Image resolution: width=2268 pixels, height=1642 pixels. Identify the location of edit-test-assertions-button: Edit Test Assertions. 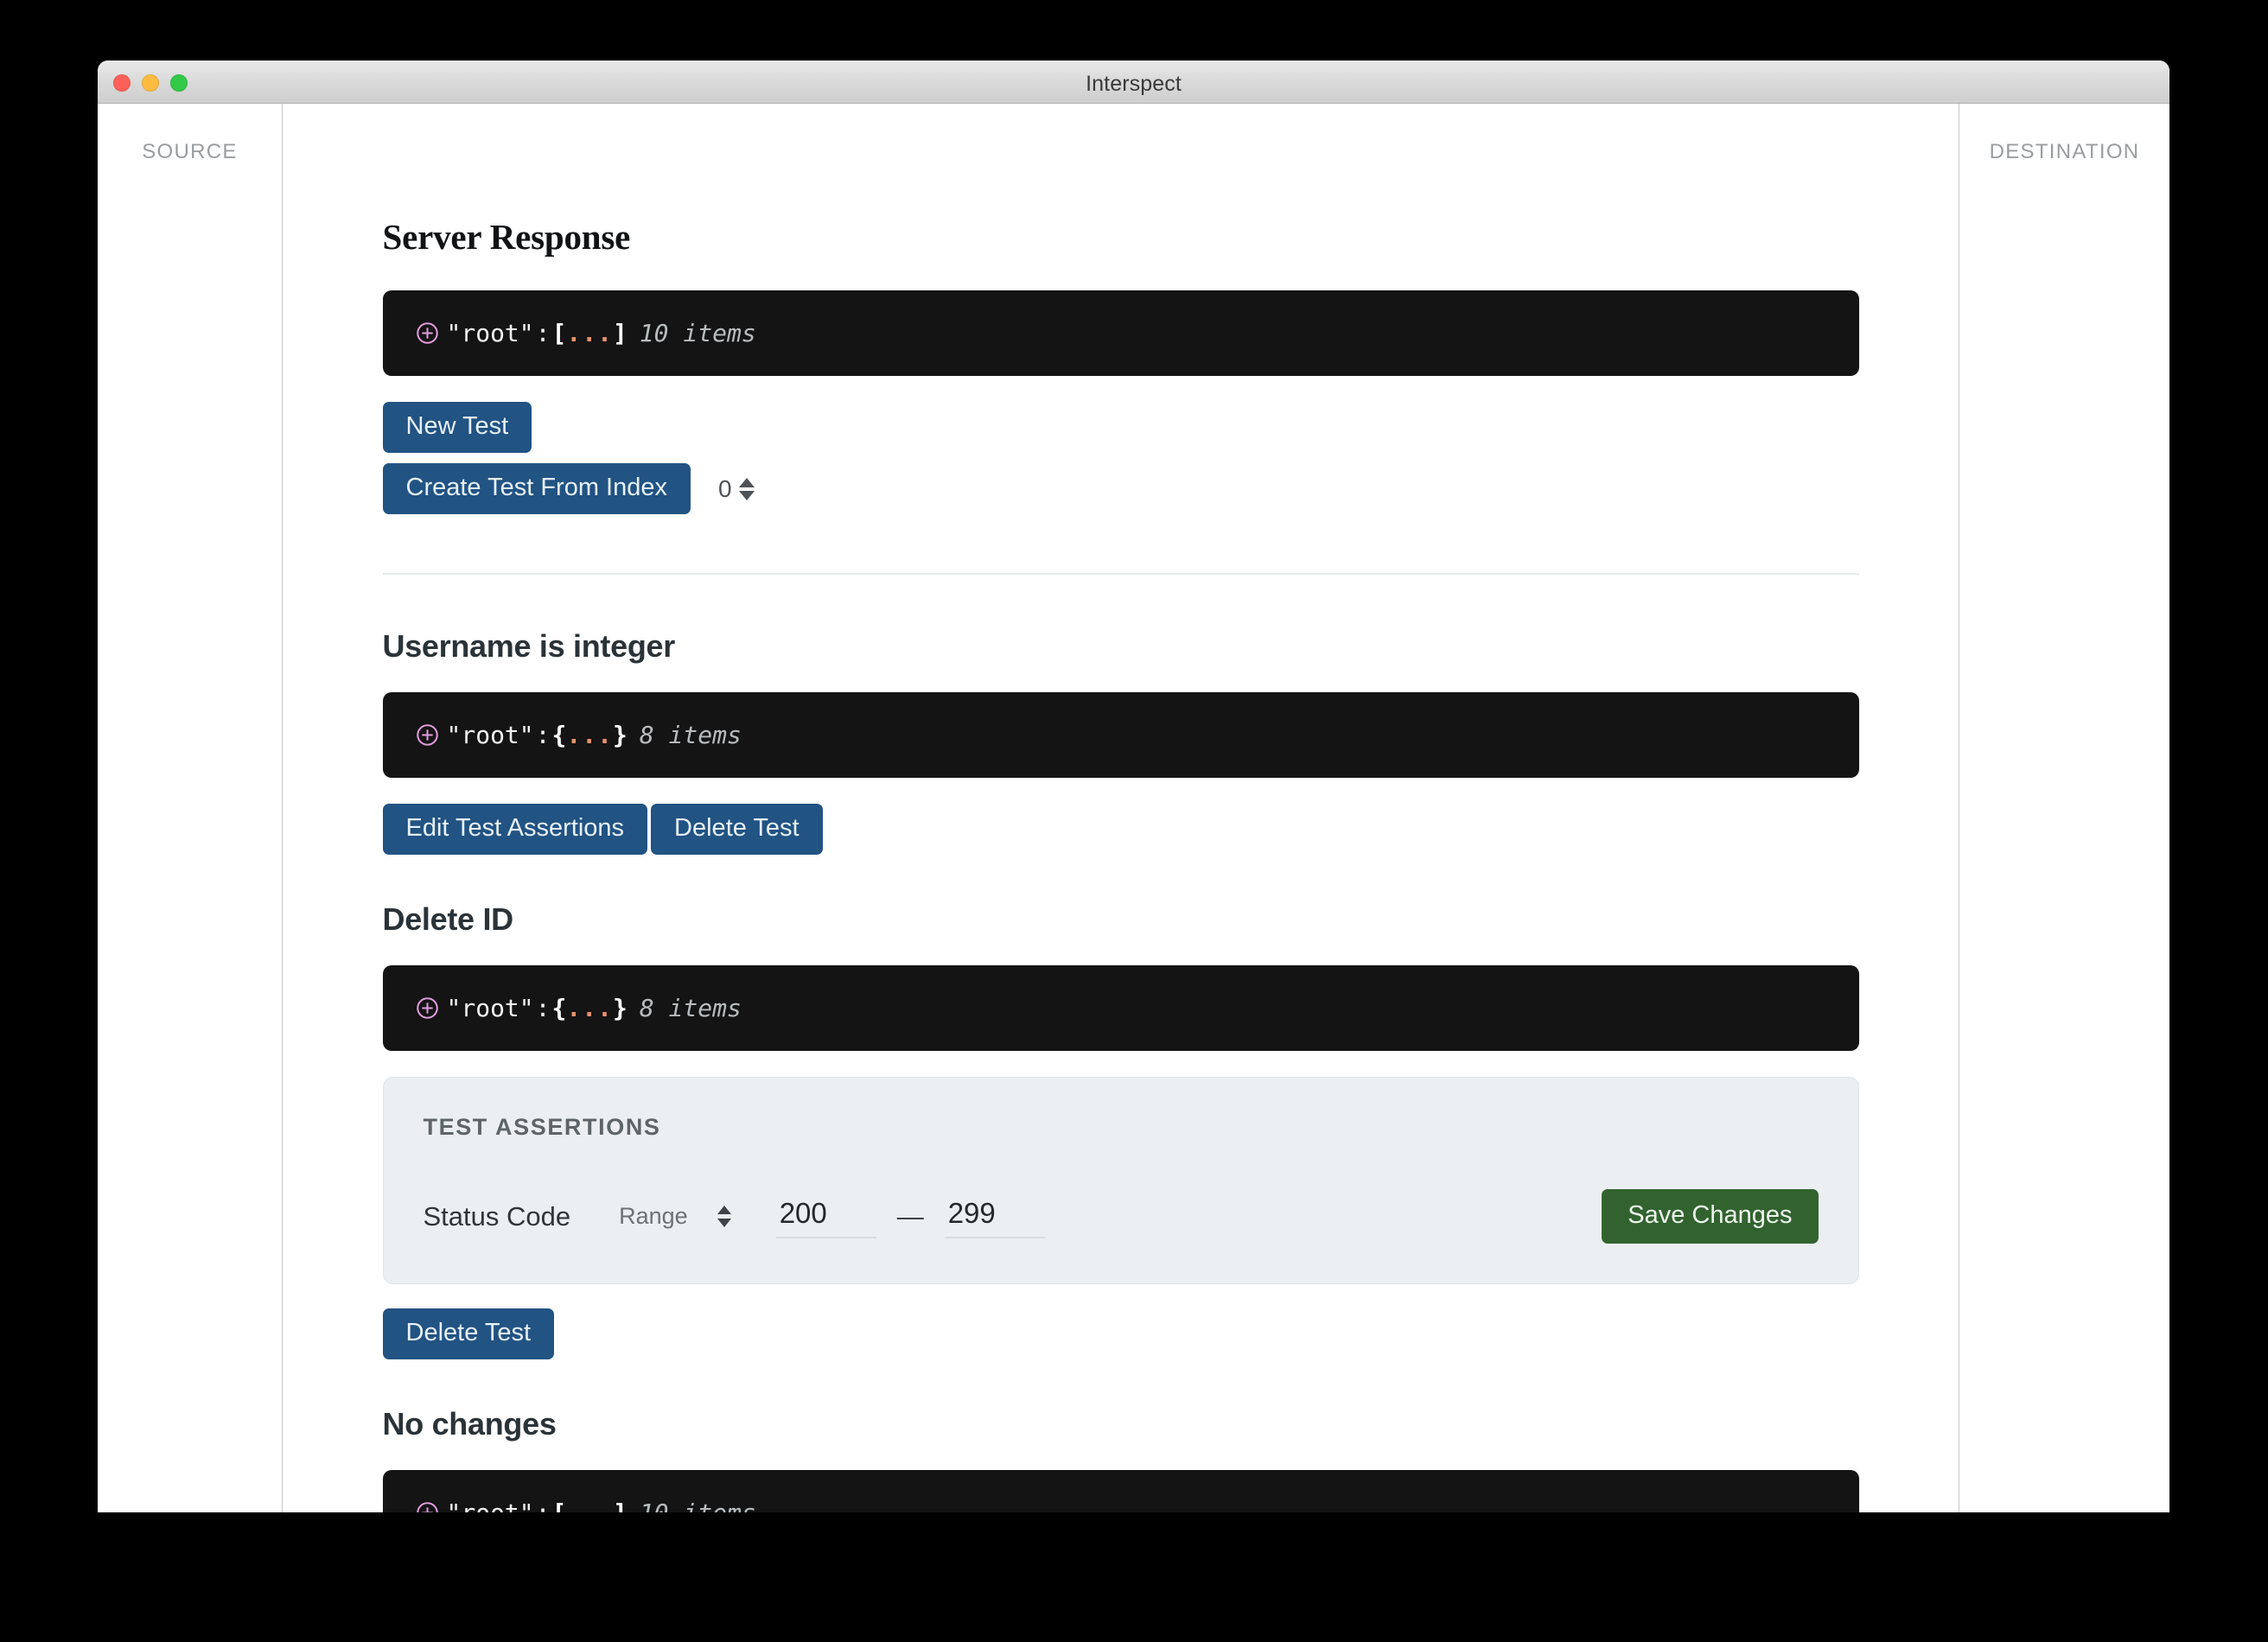
(515, 829).